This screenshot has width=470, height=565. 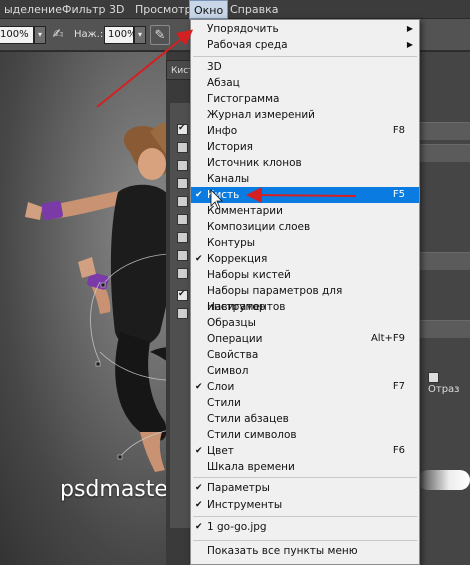 What do you see at coordinates (305, 243) in the screenshot?
I see `menu-item: Контуры` at bounding box center [305, 243].